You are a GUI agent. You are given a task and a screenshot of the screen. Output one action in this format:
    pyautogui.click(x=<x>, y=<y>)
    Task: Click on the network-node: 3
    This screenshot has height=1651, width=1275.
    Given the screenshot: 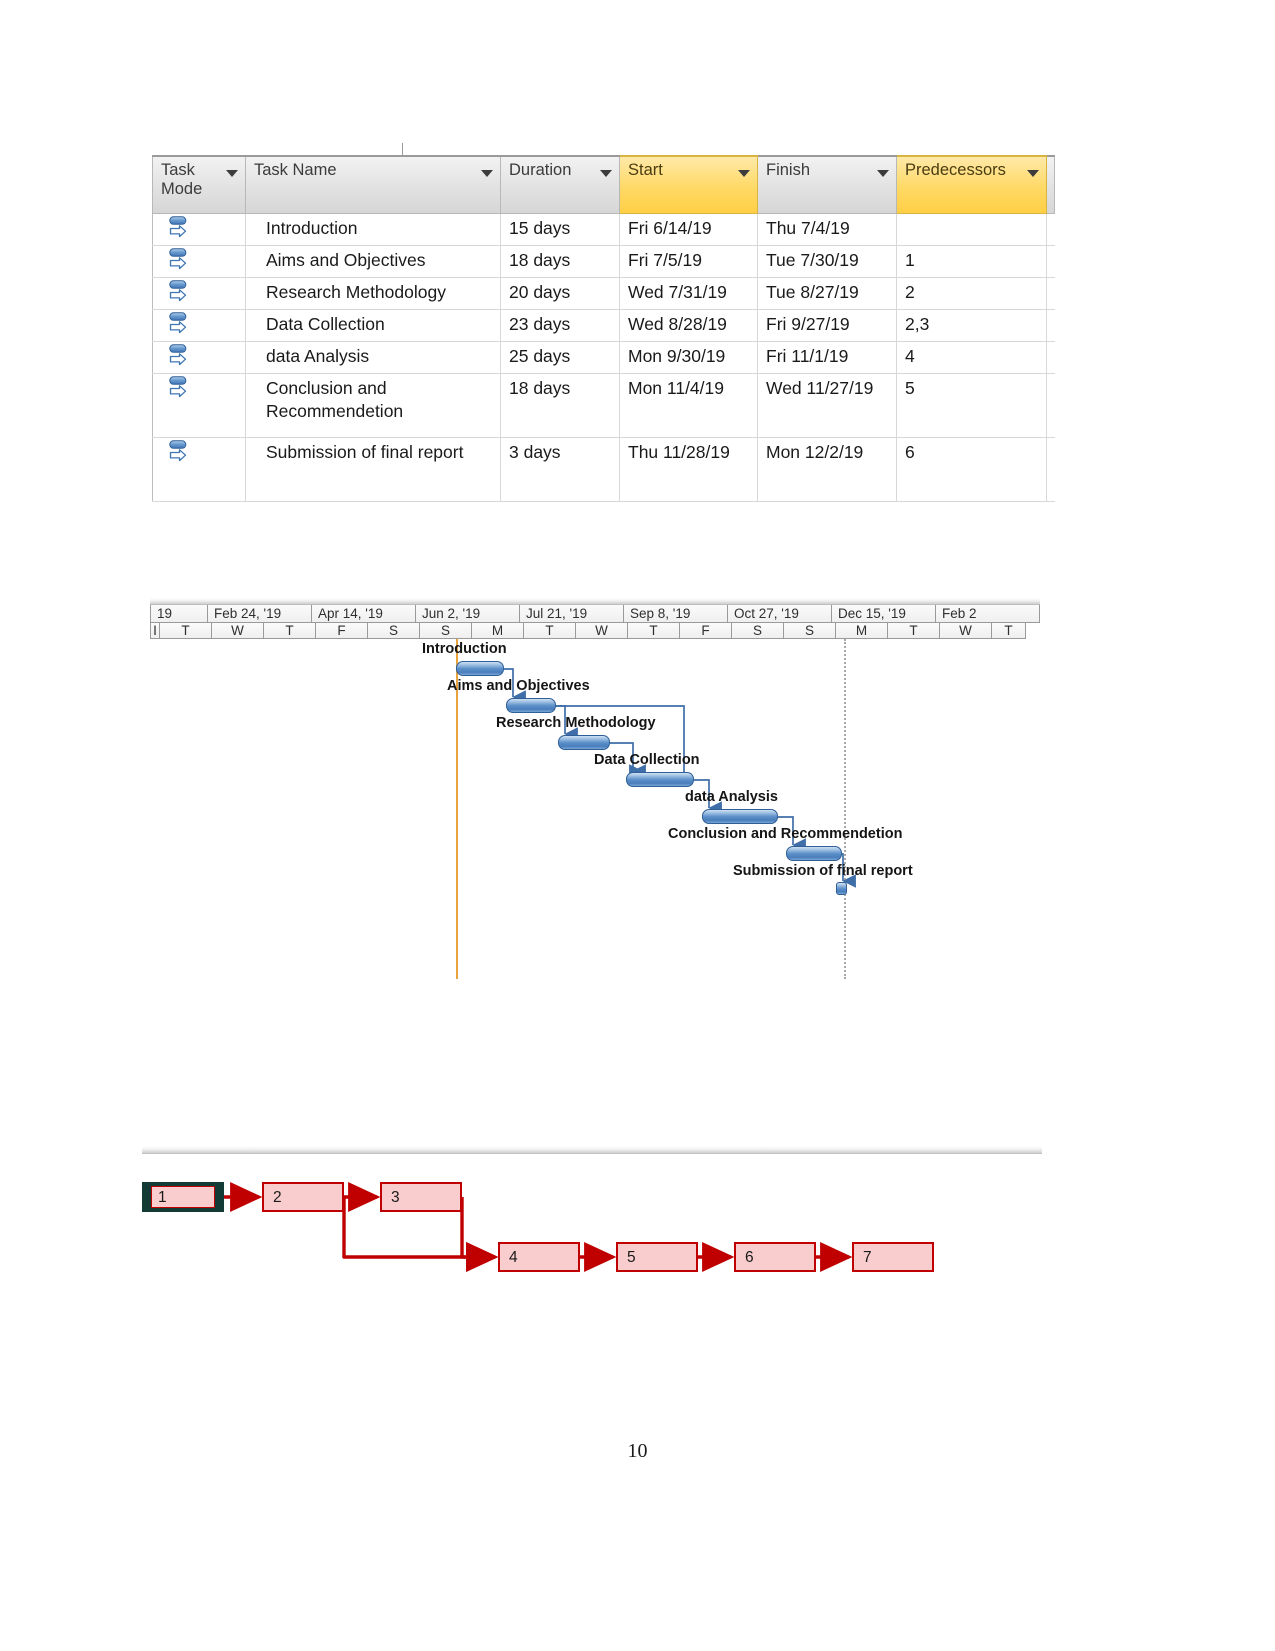 What is the action you would take?
    pyautogui.click(x=421, y=1197)
    